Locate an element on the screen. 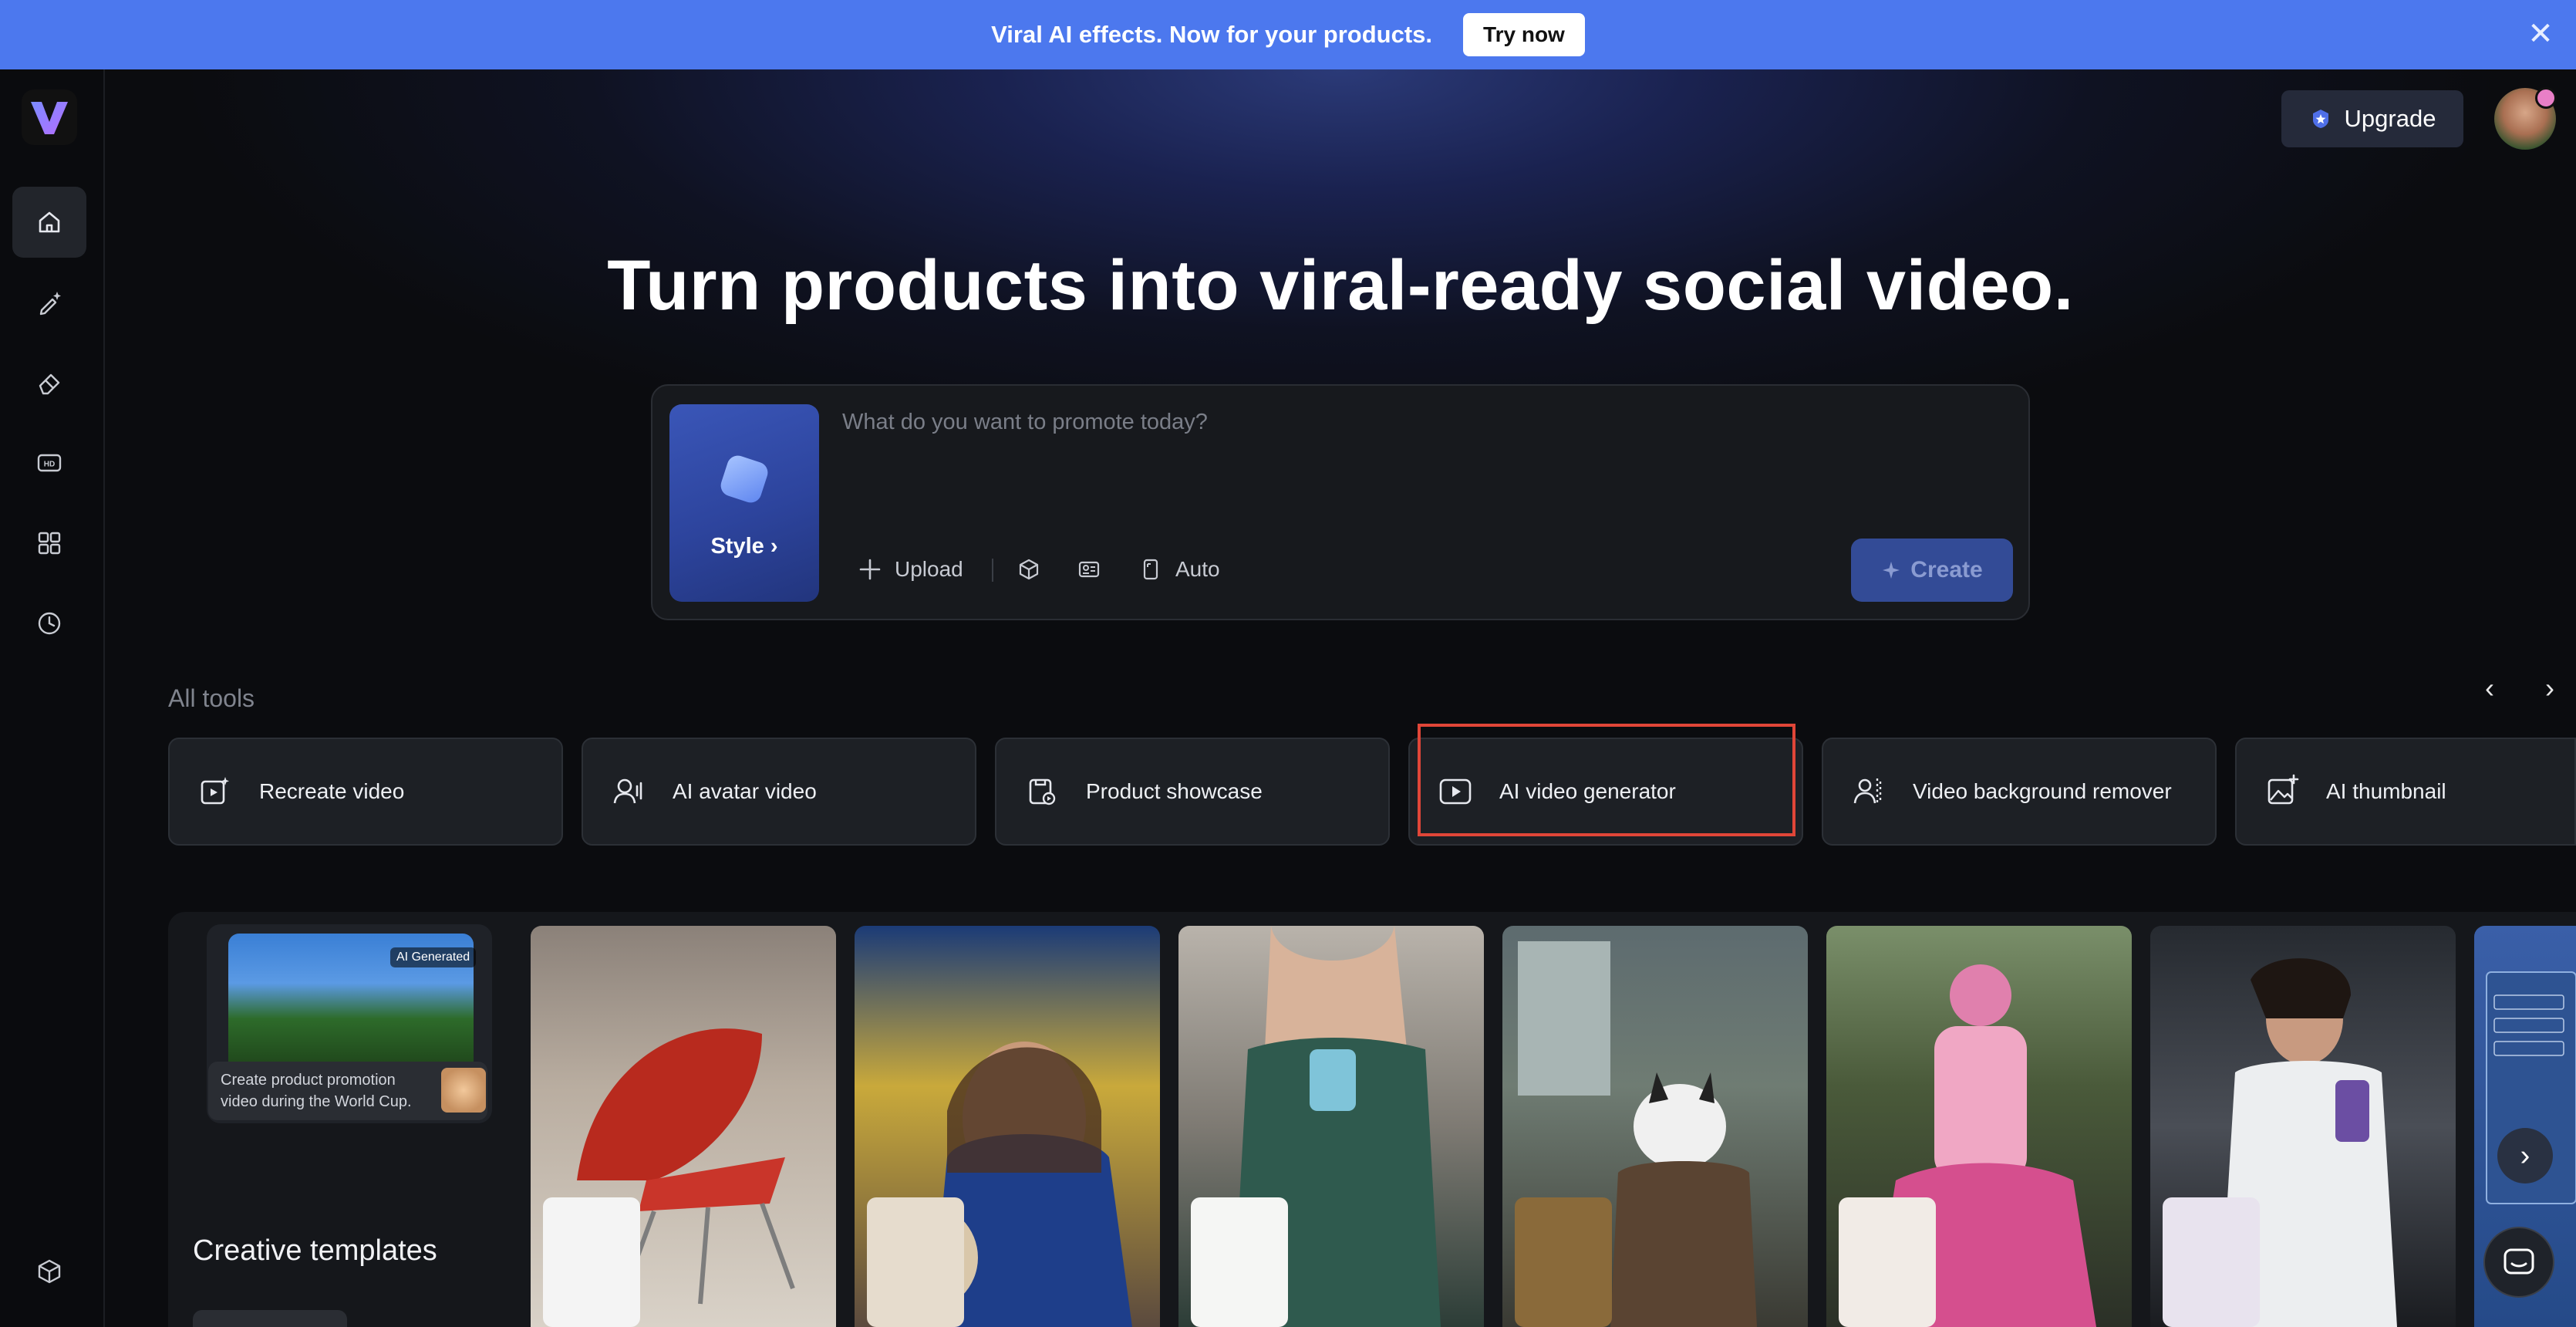 The height and width of the screenshot is (1327, 2576). aspect-ratio-label: Auto is located at coordinates (1197, 569).